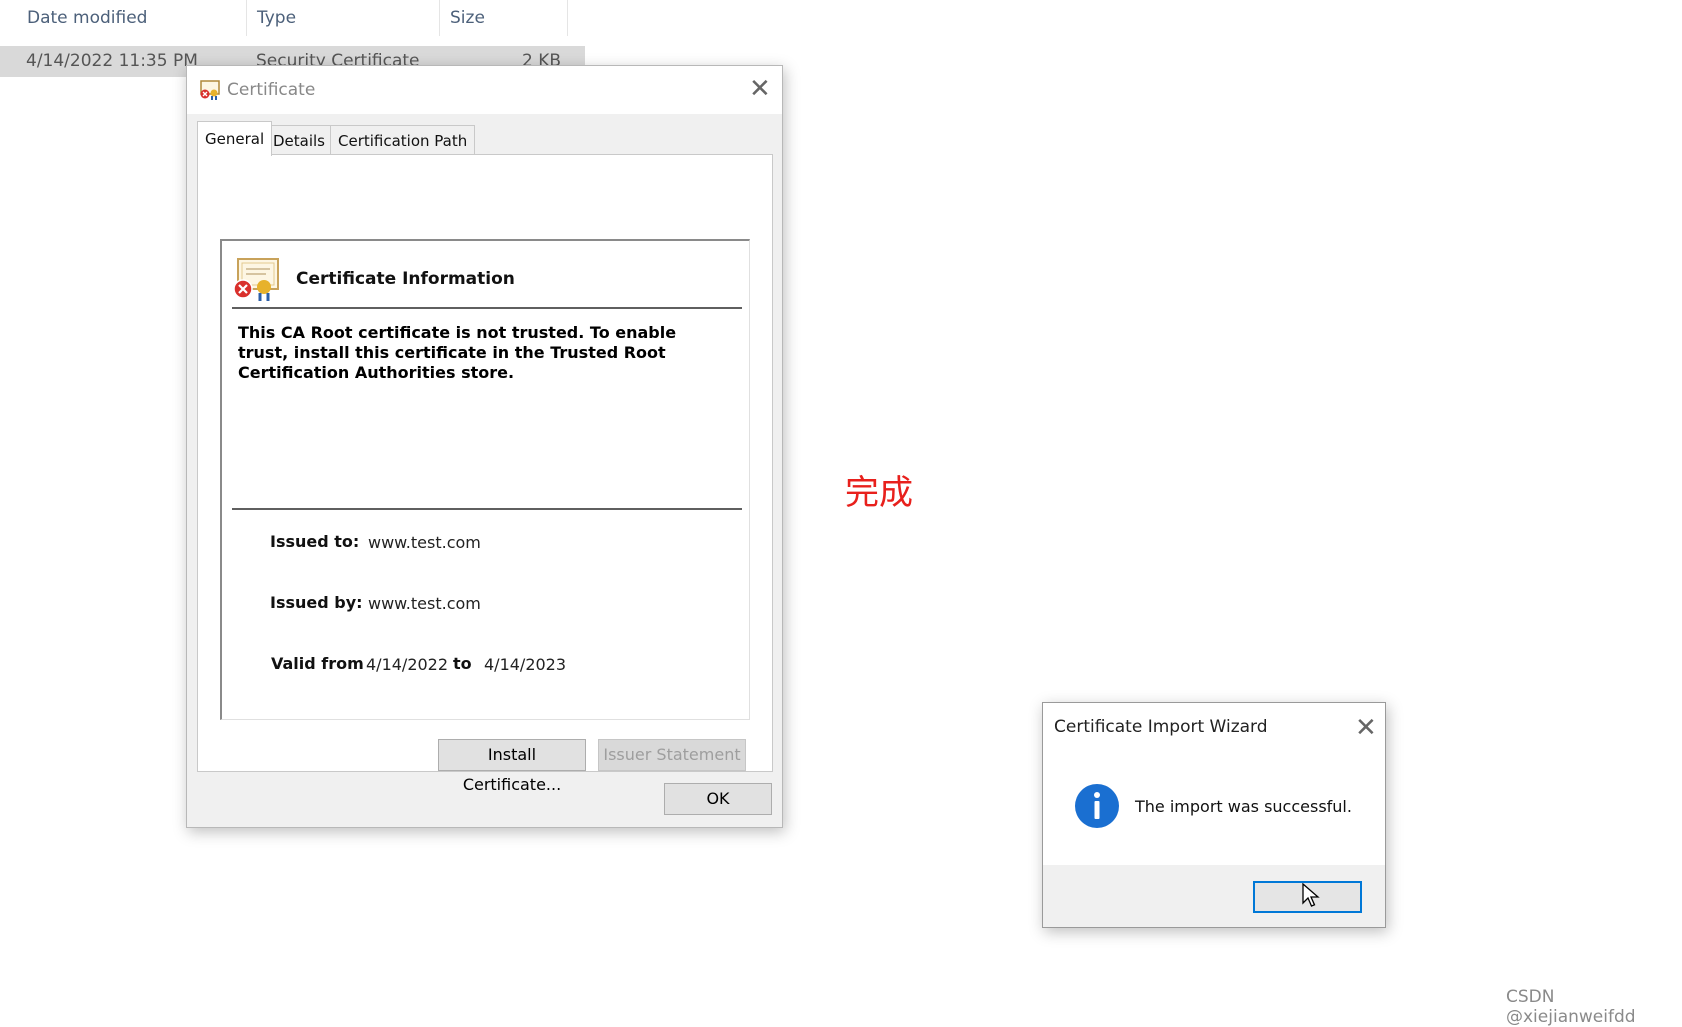 The height and width of the screenshot is (1027, 1682). What do you see at coordinates (525, 664) in the screenshot?
I see `valid-to-value: 4/14/2023` at bounding box center [525, 664].